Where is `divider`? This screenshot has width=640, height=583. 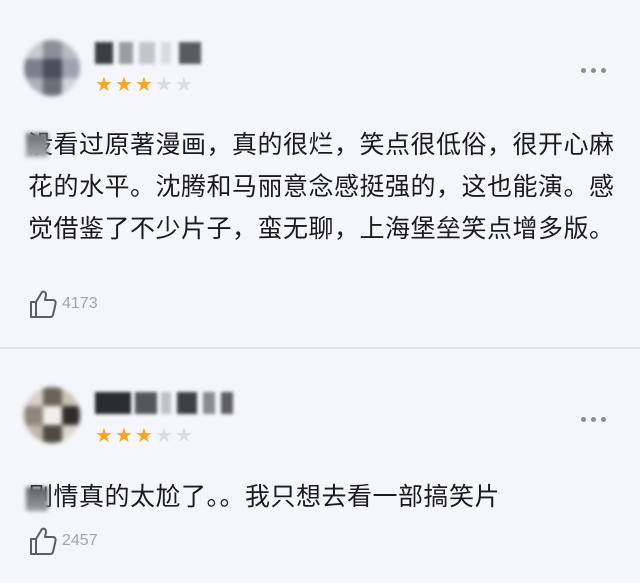
divider is located at coordinates (320, 348).